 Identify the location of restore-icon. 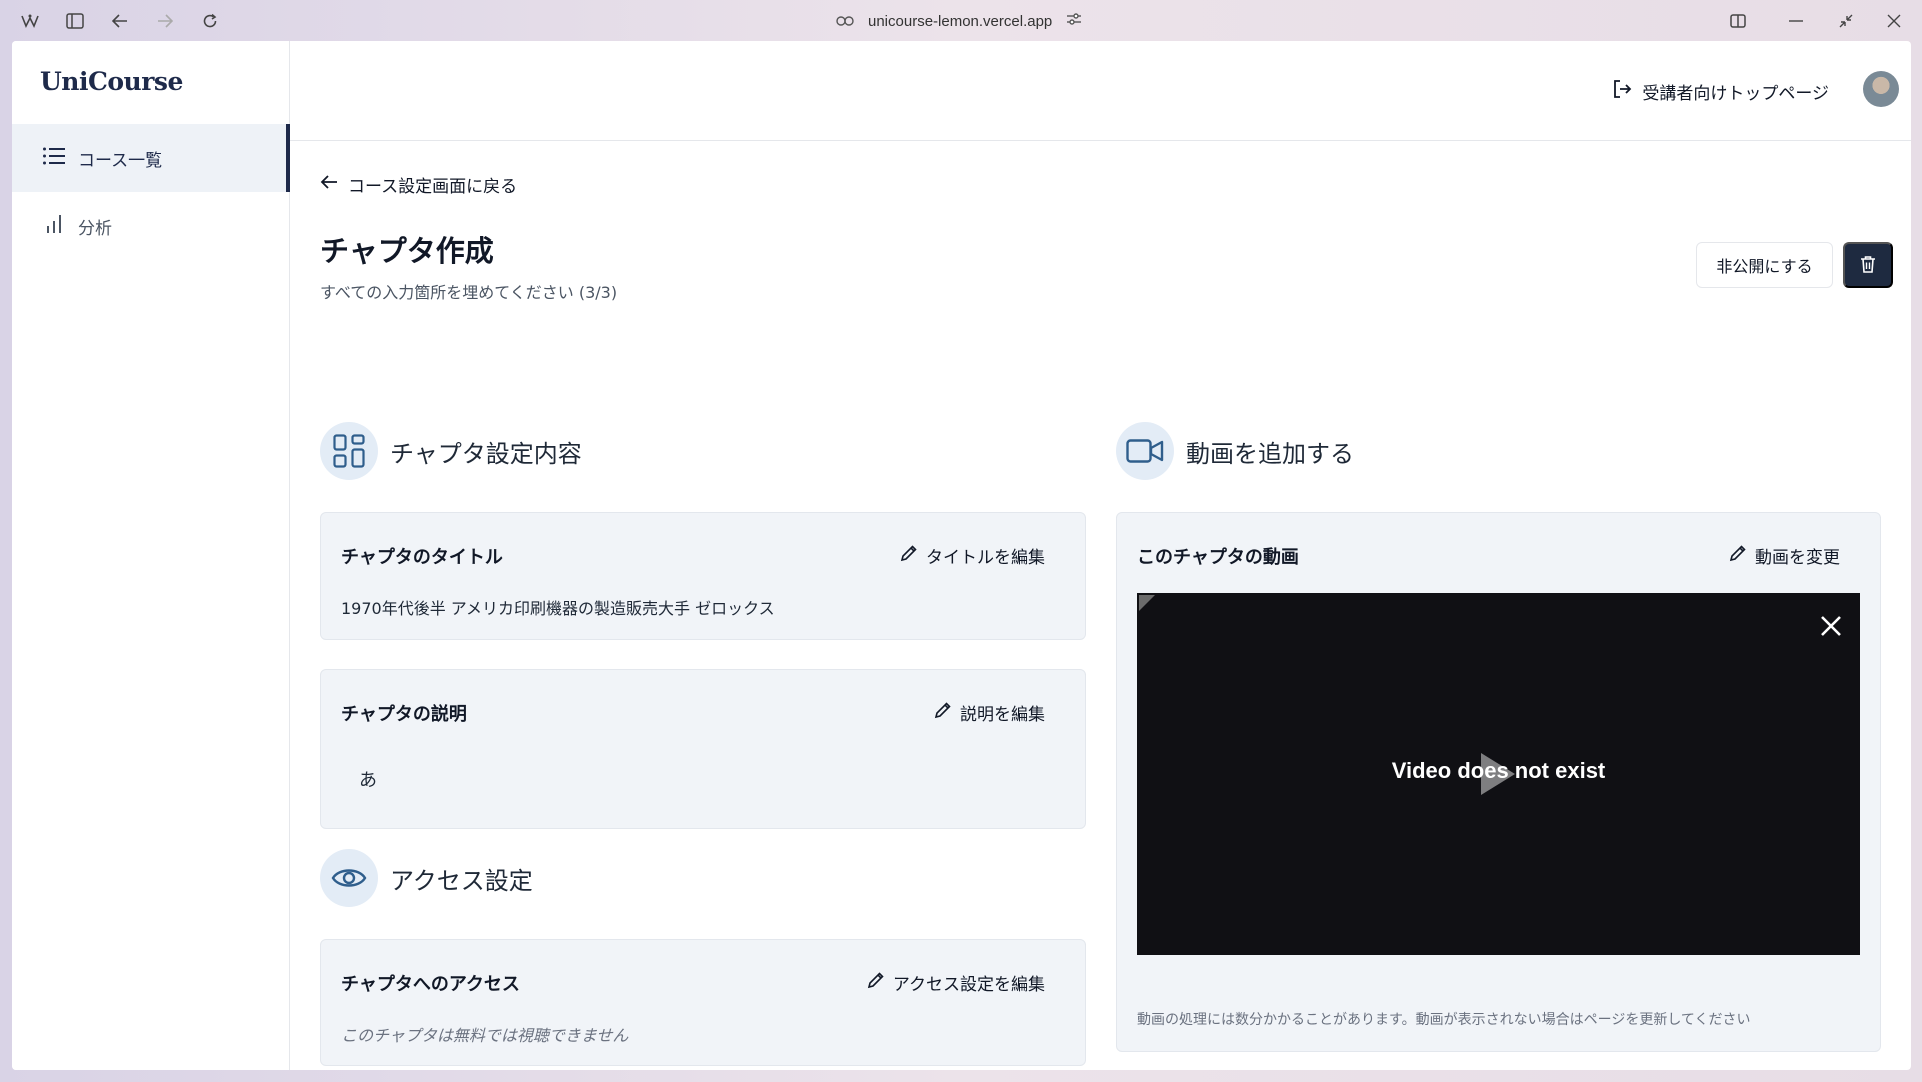
(1846, 21).